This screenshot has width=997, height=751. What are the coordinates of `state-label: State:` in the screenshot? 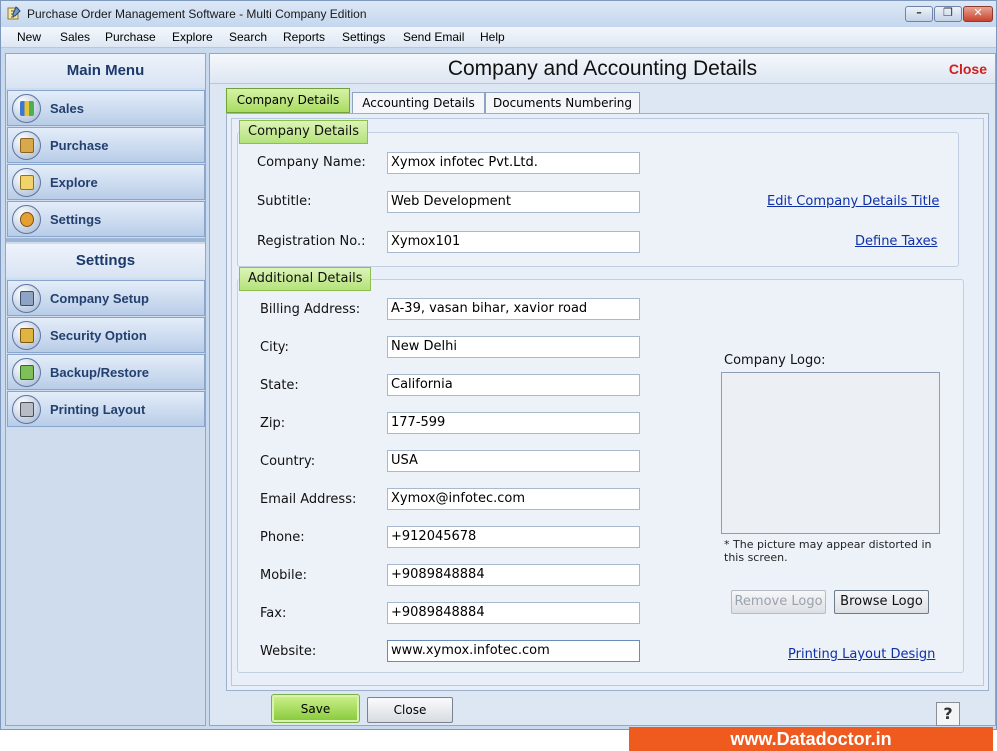 It's located at (279, 385).